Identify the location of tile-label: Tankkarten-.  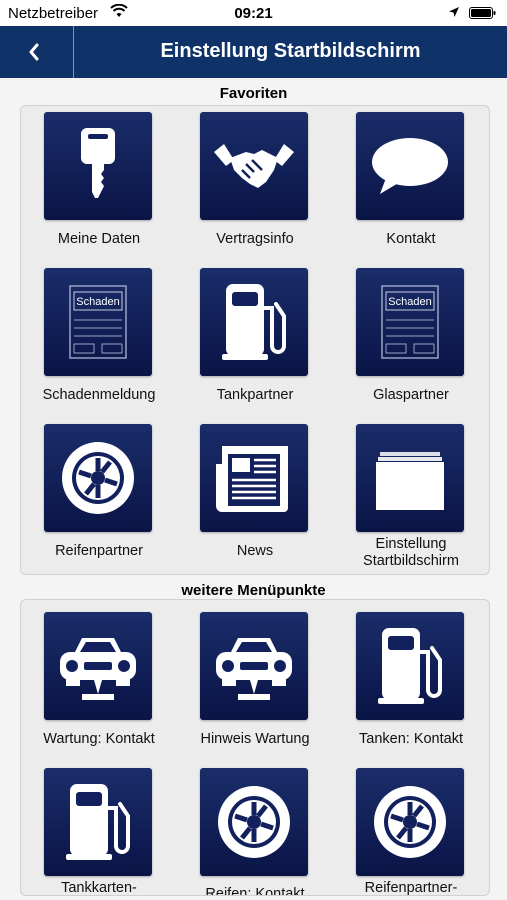
(99, 888).